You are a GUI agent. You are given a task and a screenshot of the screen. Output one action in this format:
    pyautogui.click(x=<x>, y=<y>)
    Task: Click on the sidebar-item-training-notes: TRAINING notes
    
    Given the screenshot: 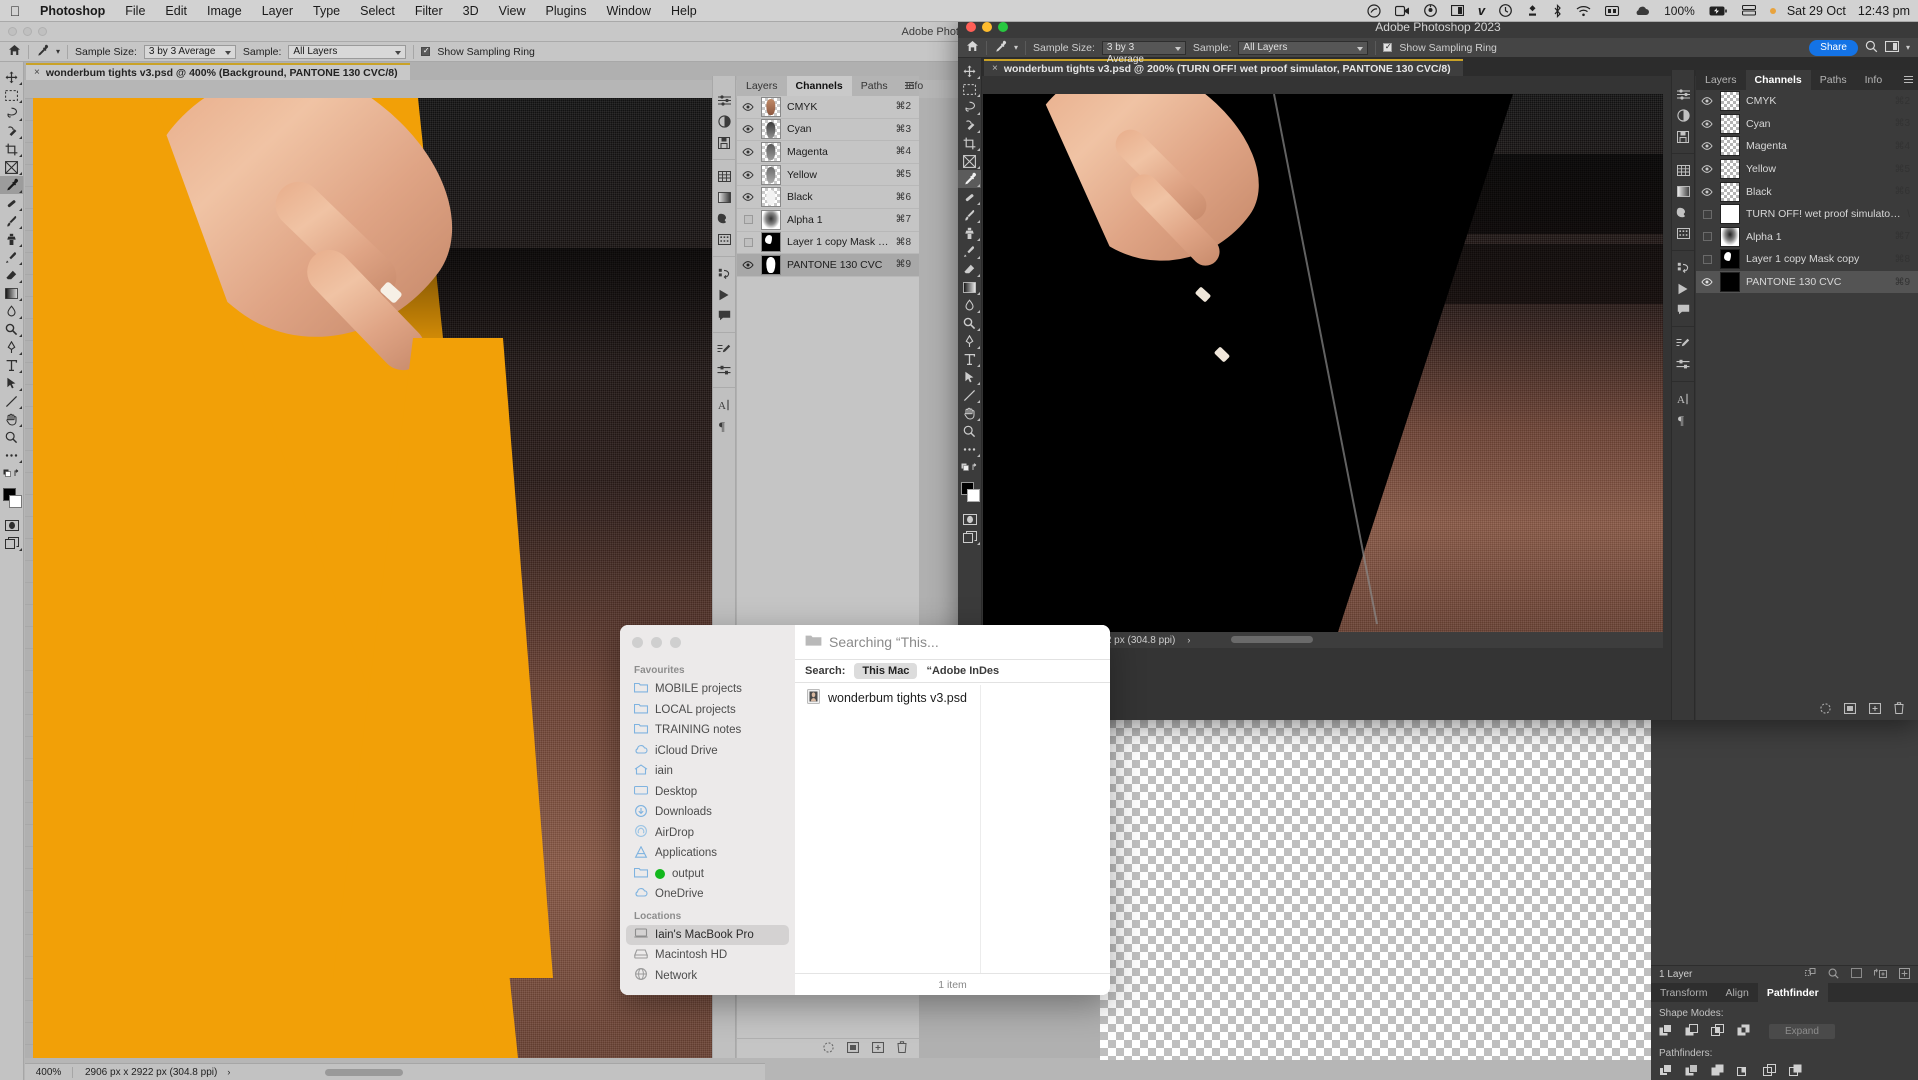 What is the action you would take?
    pyautogui.click(x=707, y=730)
    